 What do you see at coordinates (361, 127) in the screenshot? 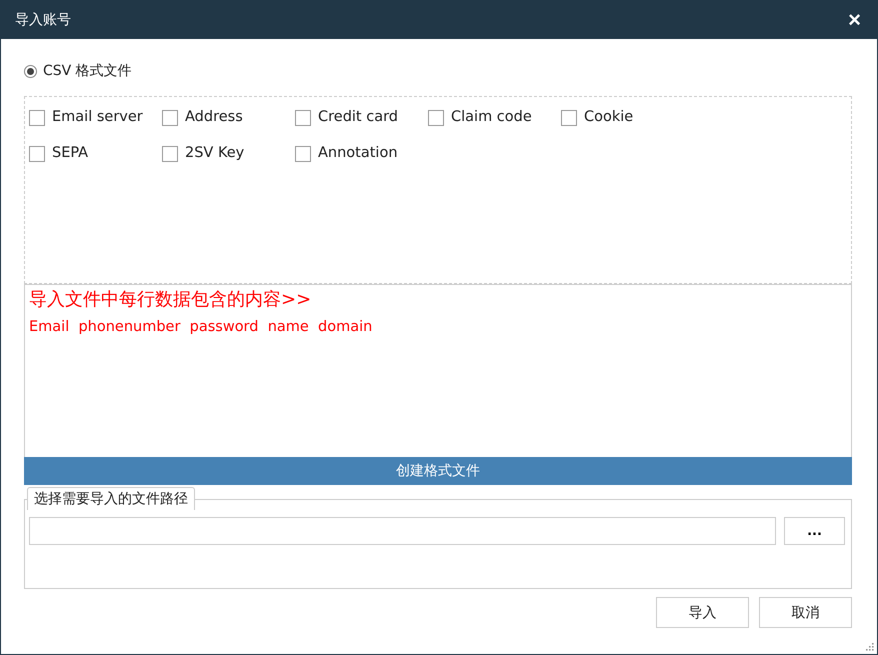
I see `field-checkbox: Credit card` at bounding box center [361, 127].